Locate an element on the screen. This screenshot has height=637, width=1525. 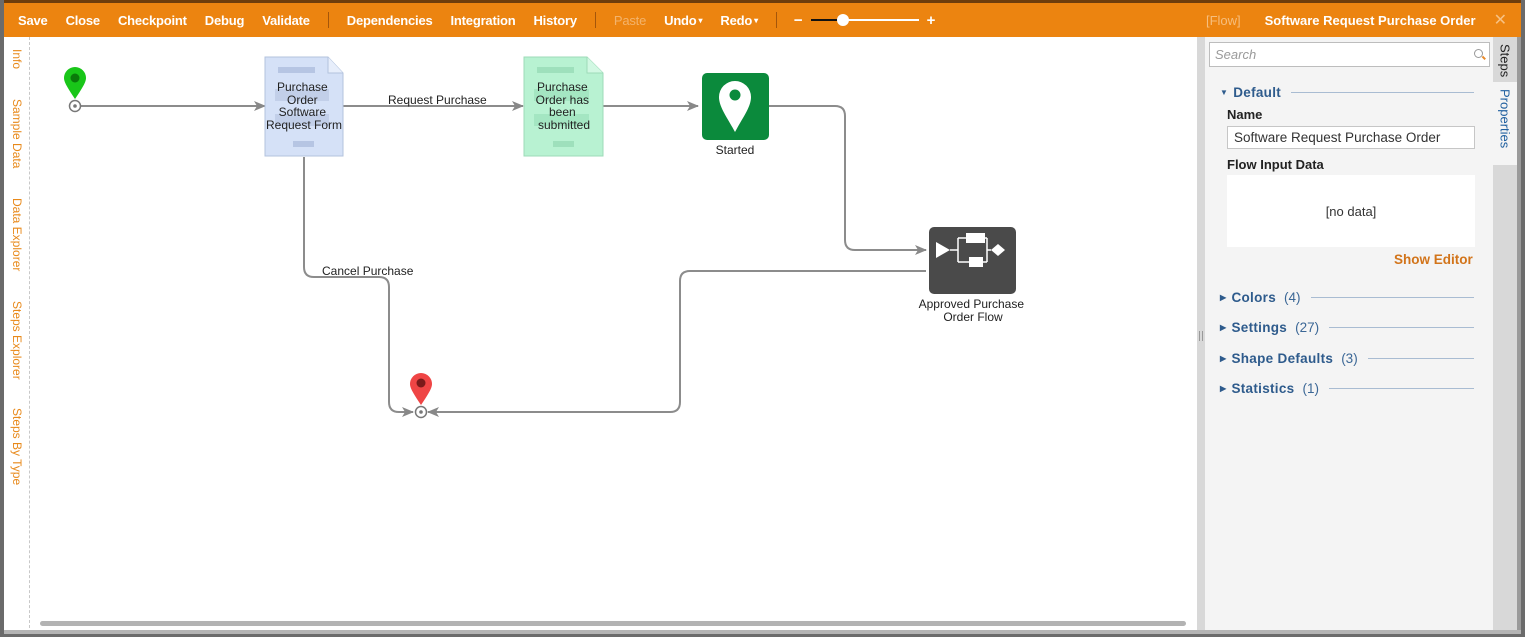
started-step: Started is located at coordinates (735, 115).